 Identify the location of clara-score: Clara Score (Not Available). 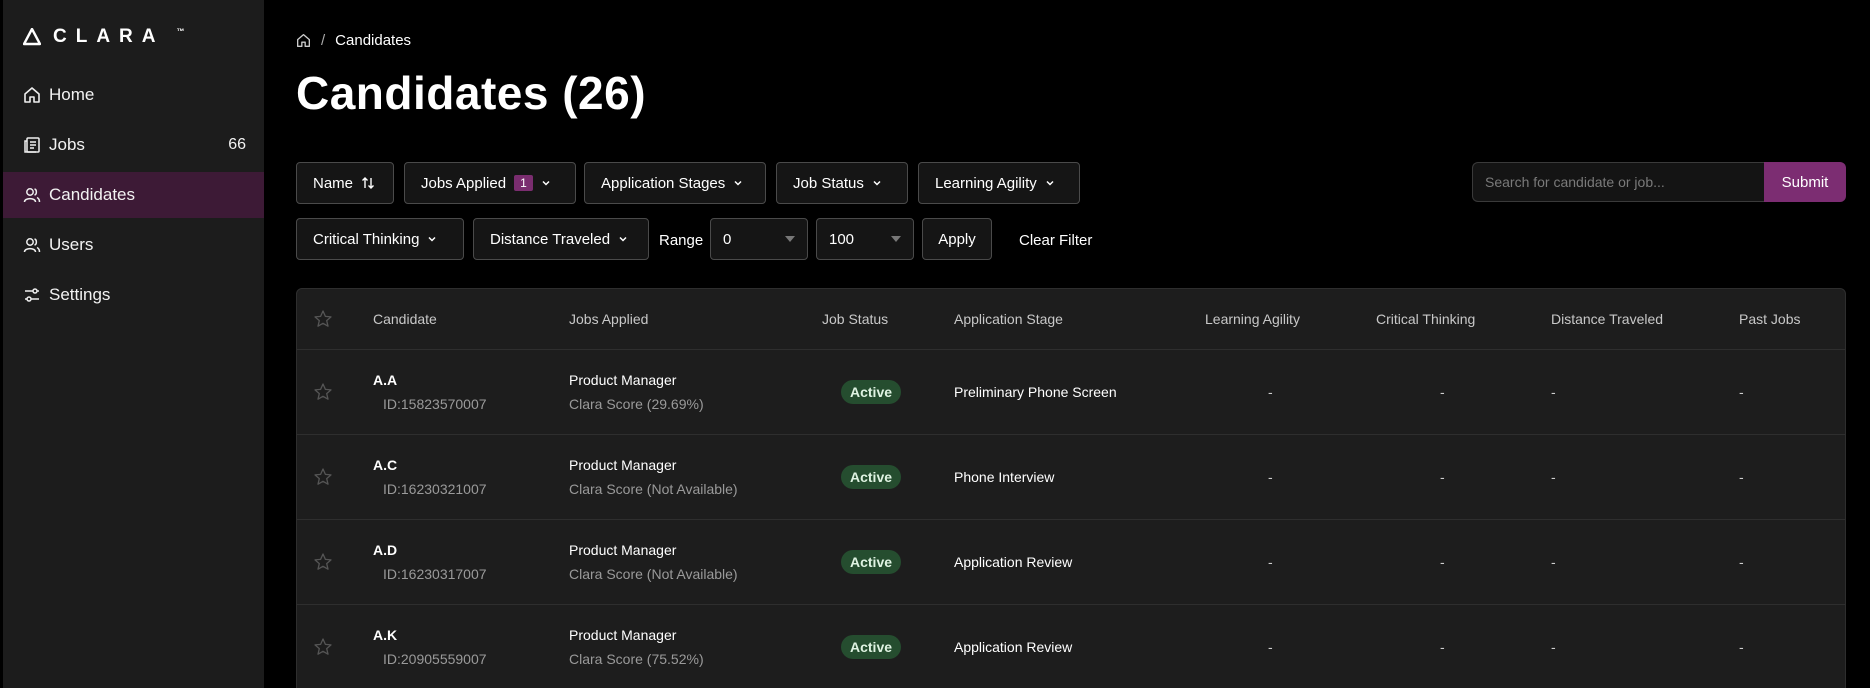
(653, 489).